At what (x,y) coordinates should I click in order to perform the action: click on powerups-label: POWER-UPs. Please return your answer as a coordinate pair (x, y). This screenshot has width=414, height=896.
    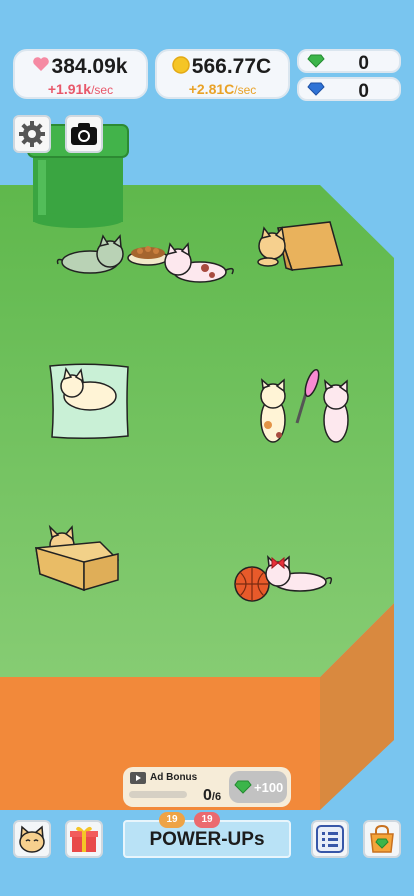
    Looking at the image, I should click on (207, 839).